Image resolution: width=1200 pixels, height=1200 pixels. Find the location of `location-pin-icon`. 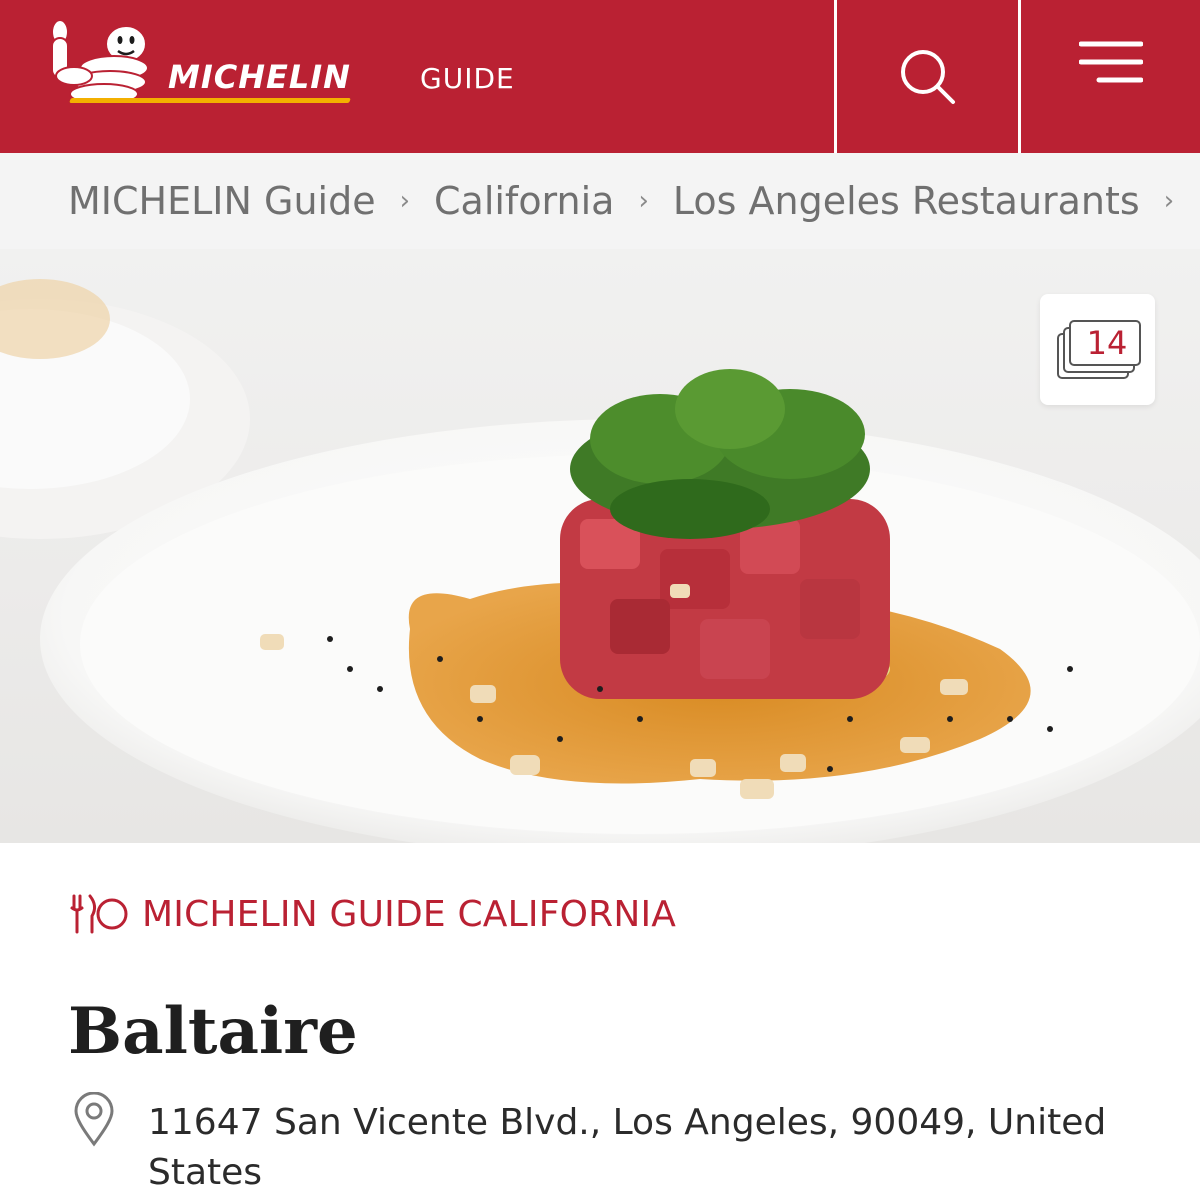

location-pin-icon is located at coordinates (94, 1119).